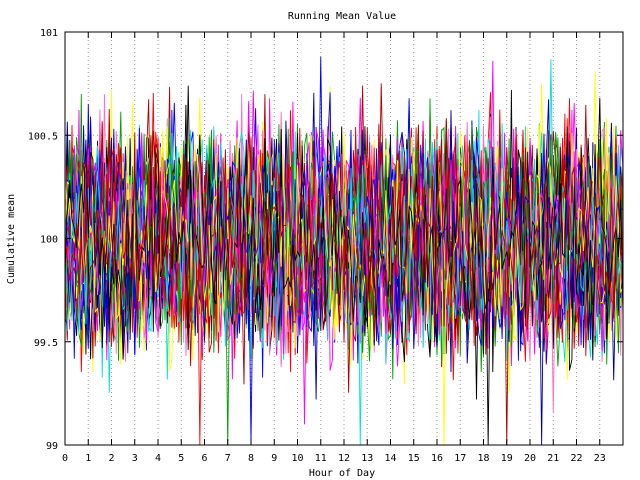 Image resolution: width=640 pixels, height=480 pixels. Describe the element at coordinates (251, 458) in the screenshot. I see `x-tick-label: 8` at that location.